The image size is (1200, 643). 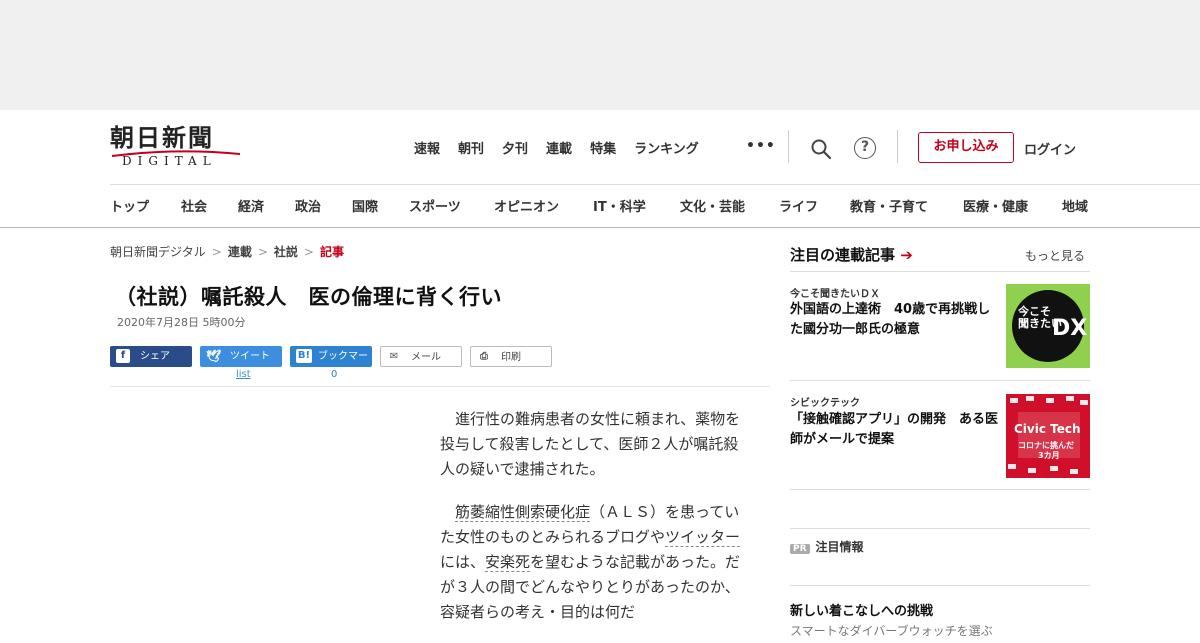 What do you see at coordinates (1047, 429) in the screenshot?
I see `civictech-thumbnail-title: Civic Tech` at bounding box center [1047, 429].